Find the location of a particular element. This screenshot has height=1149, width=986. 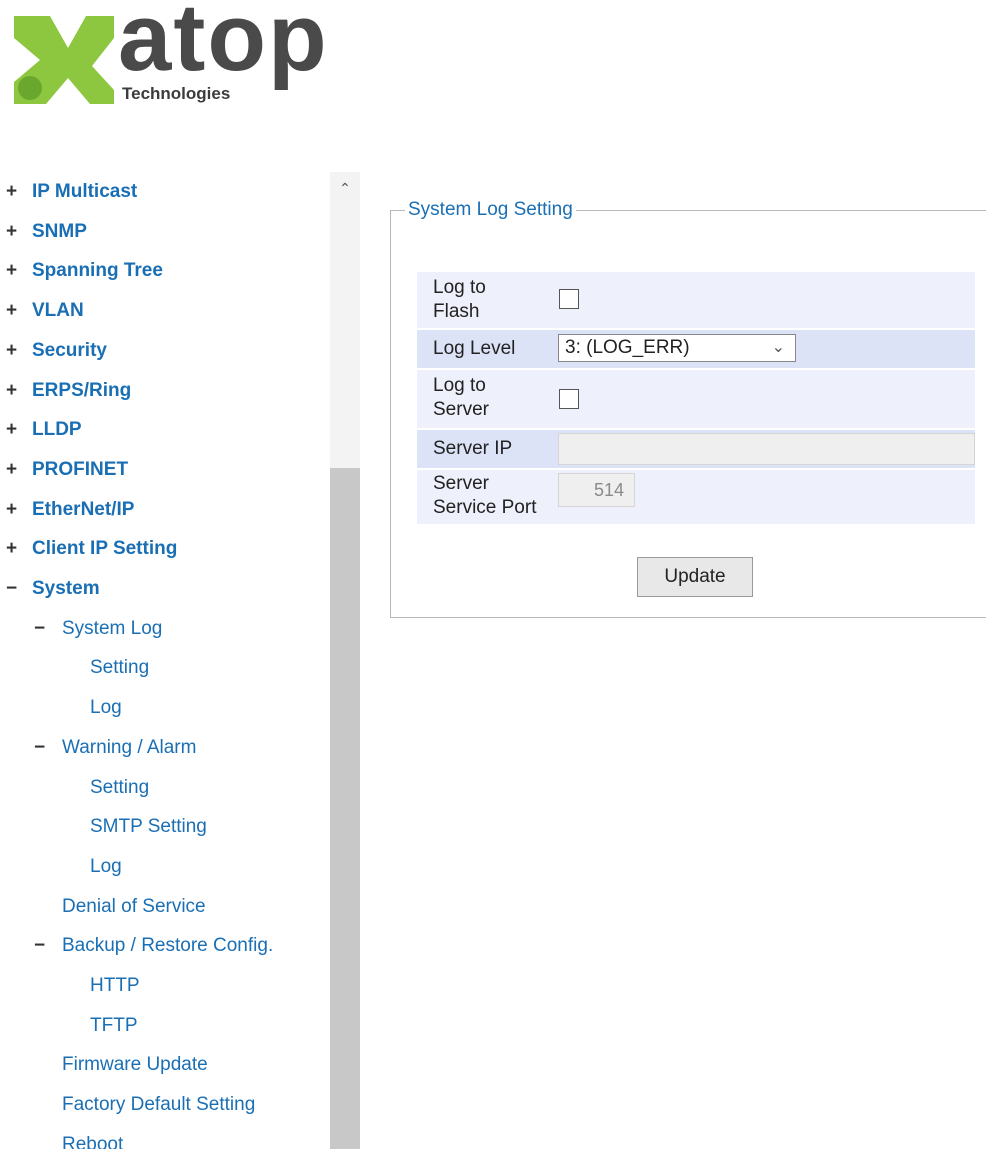

sidebar-item: Reboot is located at coordinates (92, 1140).